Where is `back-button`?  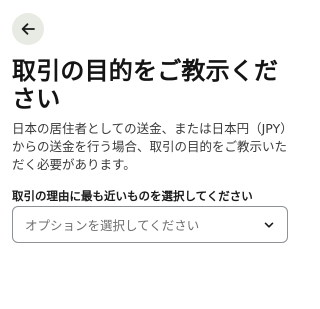 back-button is located at coordinates (28, 29).